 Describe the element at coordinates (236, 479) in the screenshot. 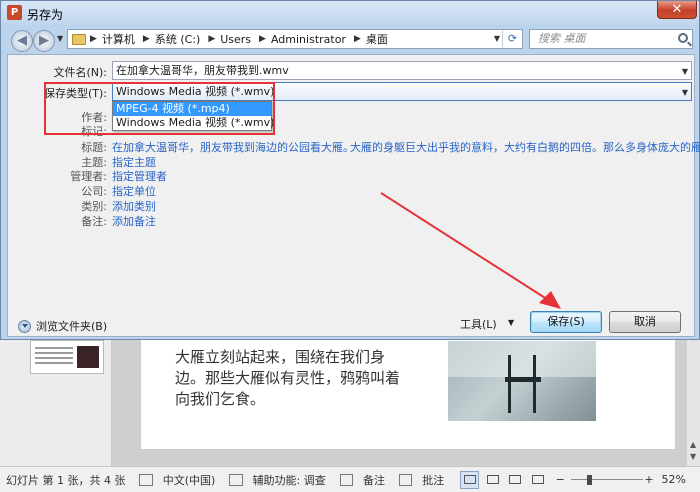

I see `accessibility-icon` at that location.